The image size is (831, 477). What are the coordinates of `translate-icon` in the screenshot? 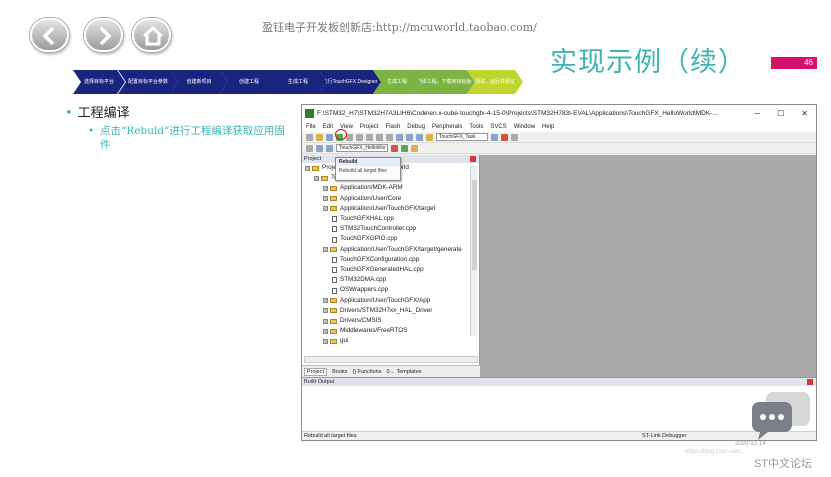 It's located at (309, 148).